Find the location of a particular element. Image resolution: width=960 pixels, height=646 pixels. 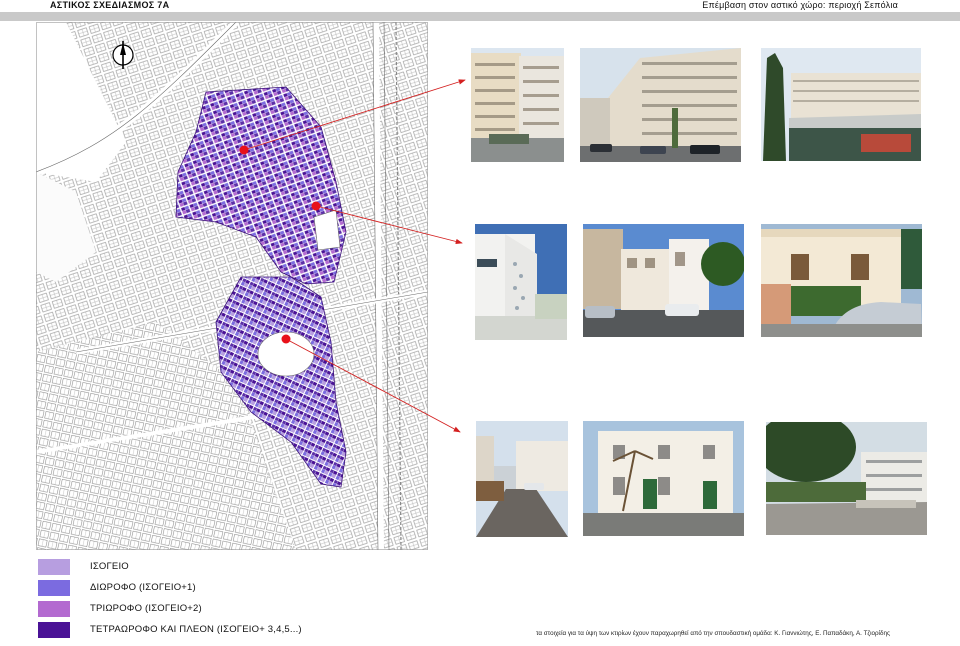

legend-label: ΔΙΩΡΟΦΟ (ΙΣΟΓΕΙΟ+1) is located at coordinates (143, 587).